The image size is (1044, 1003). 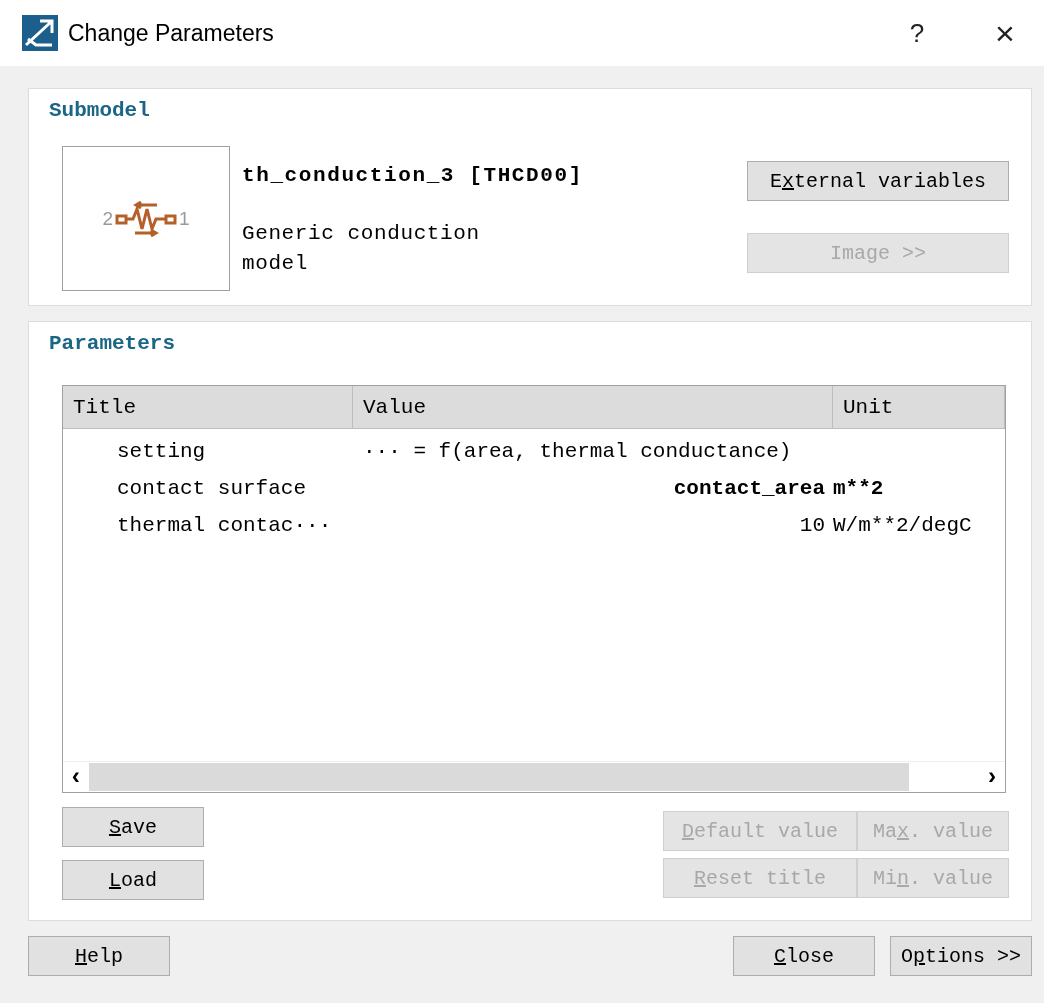 I want to click on action-button: Load, so click(x=133, y=880).